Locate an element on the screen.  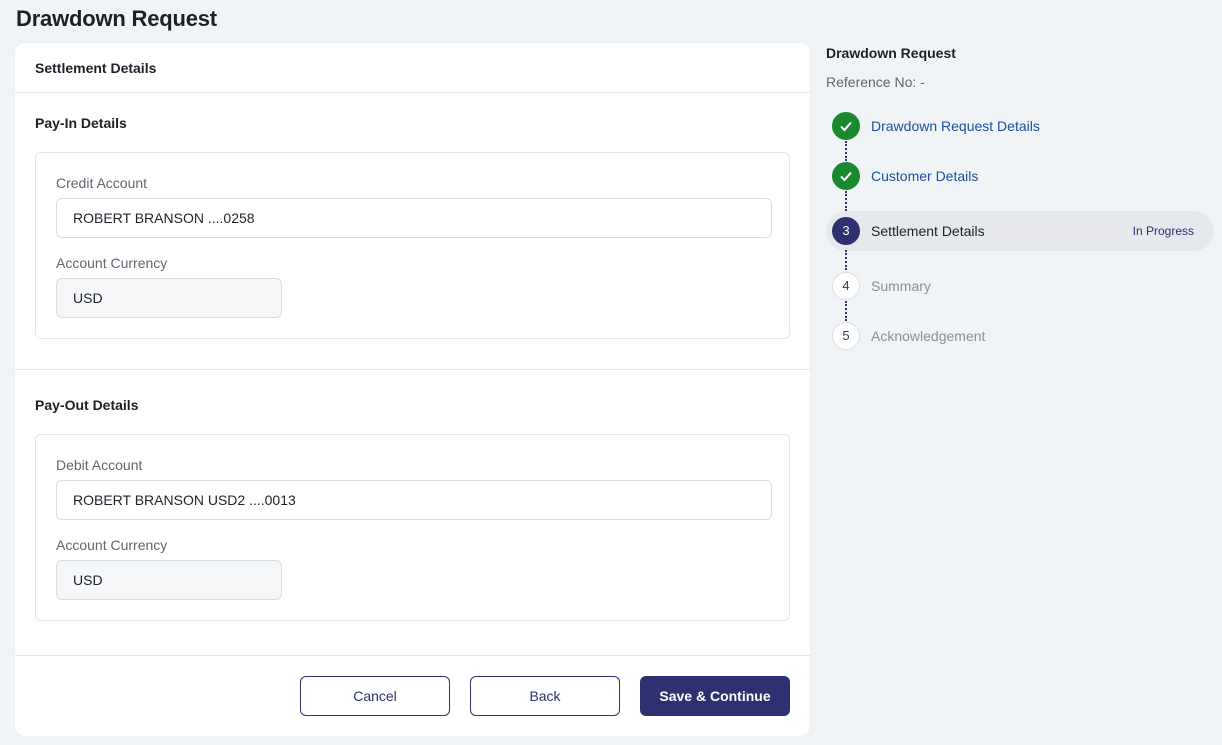
page-title: Drawdown Request is located at coordinates (116, 18).